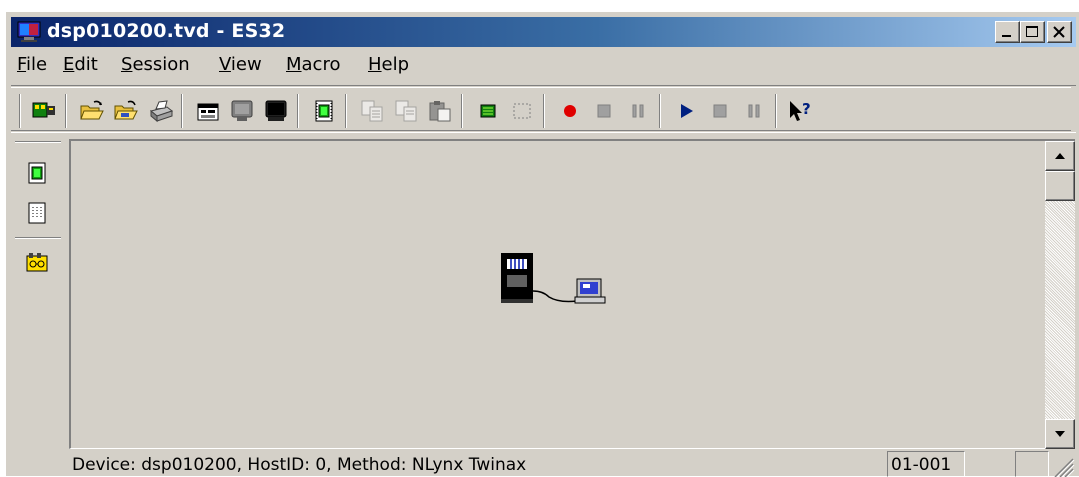 The height and width of the screenshot is (477, 1079). What do you see at coordinates (29, 31) in the screenshot?
I see `app-icon` at bounding box center [29, 31].